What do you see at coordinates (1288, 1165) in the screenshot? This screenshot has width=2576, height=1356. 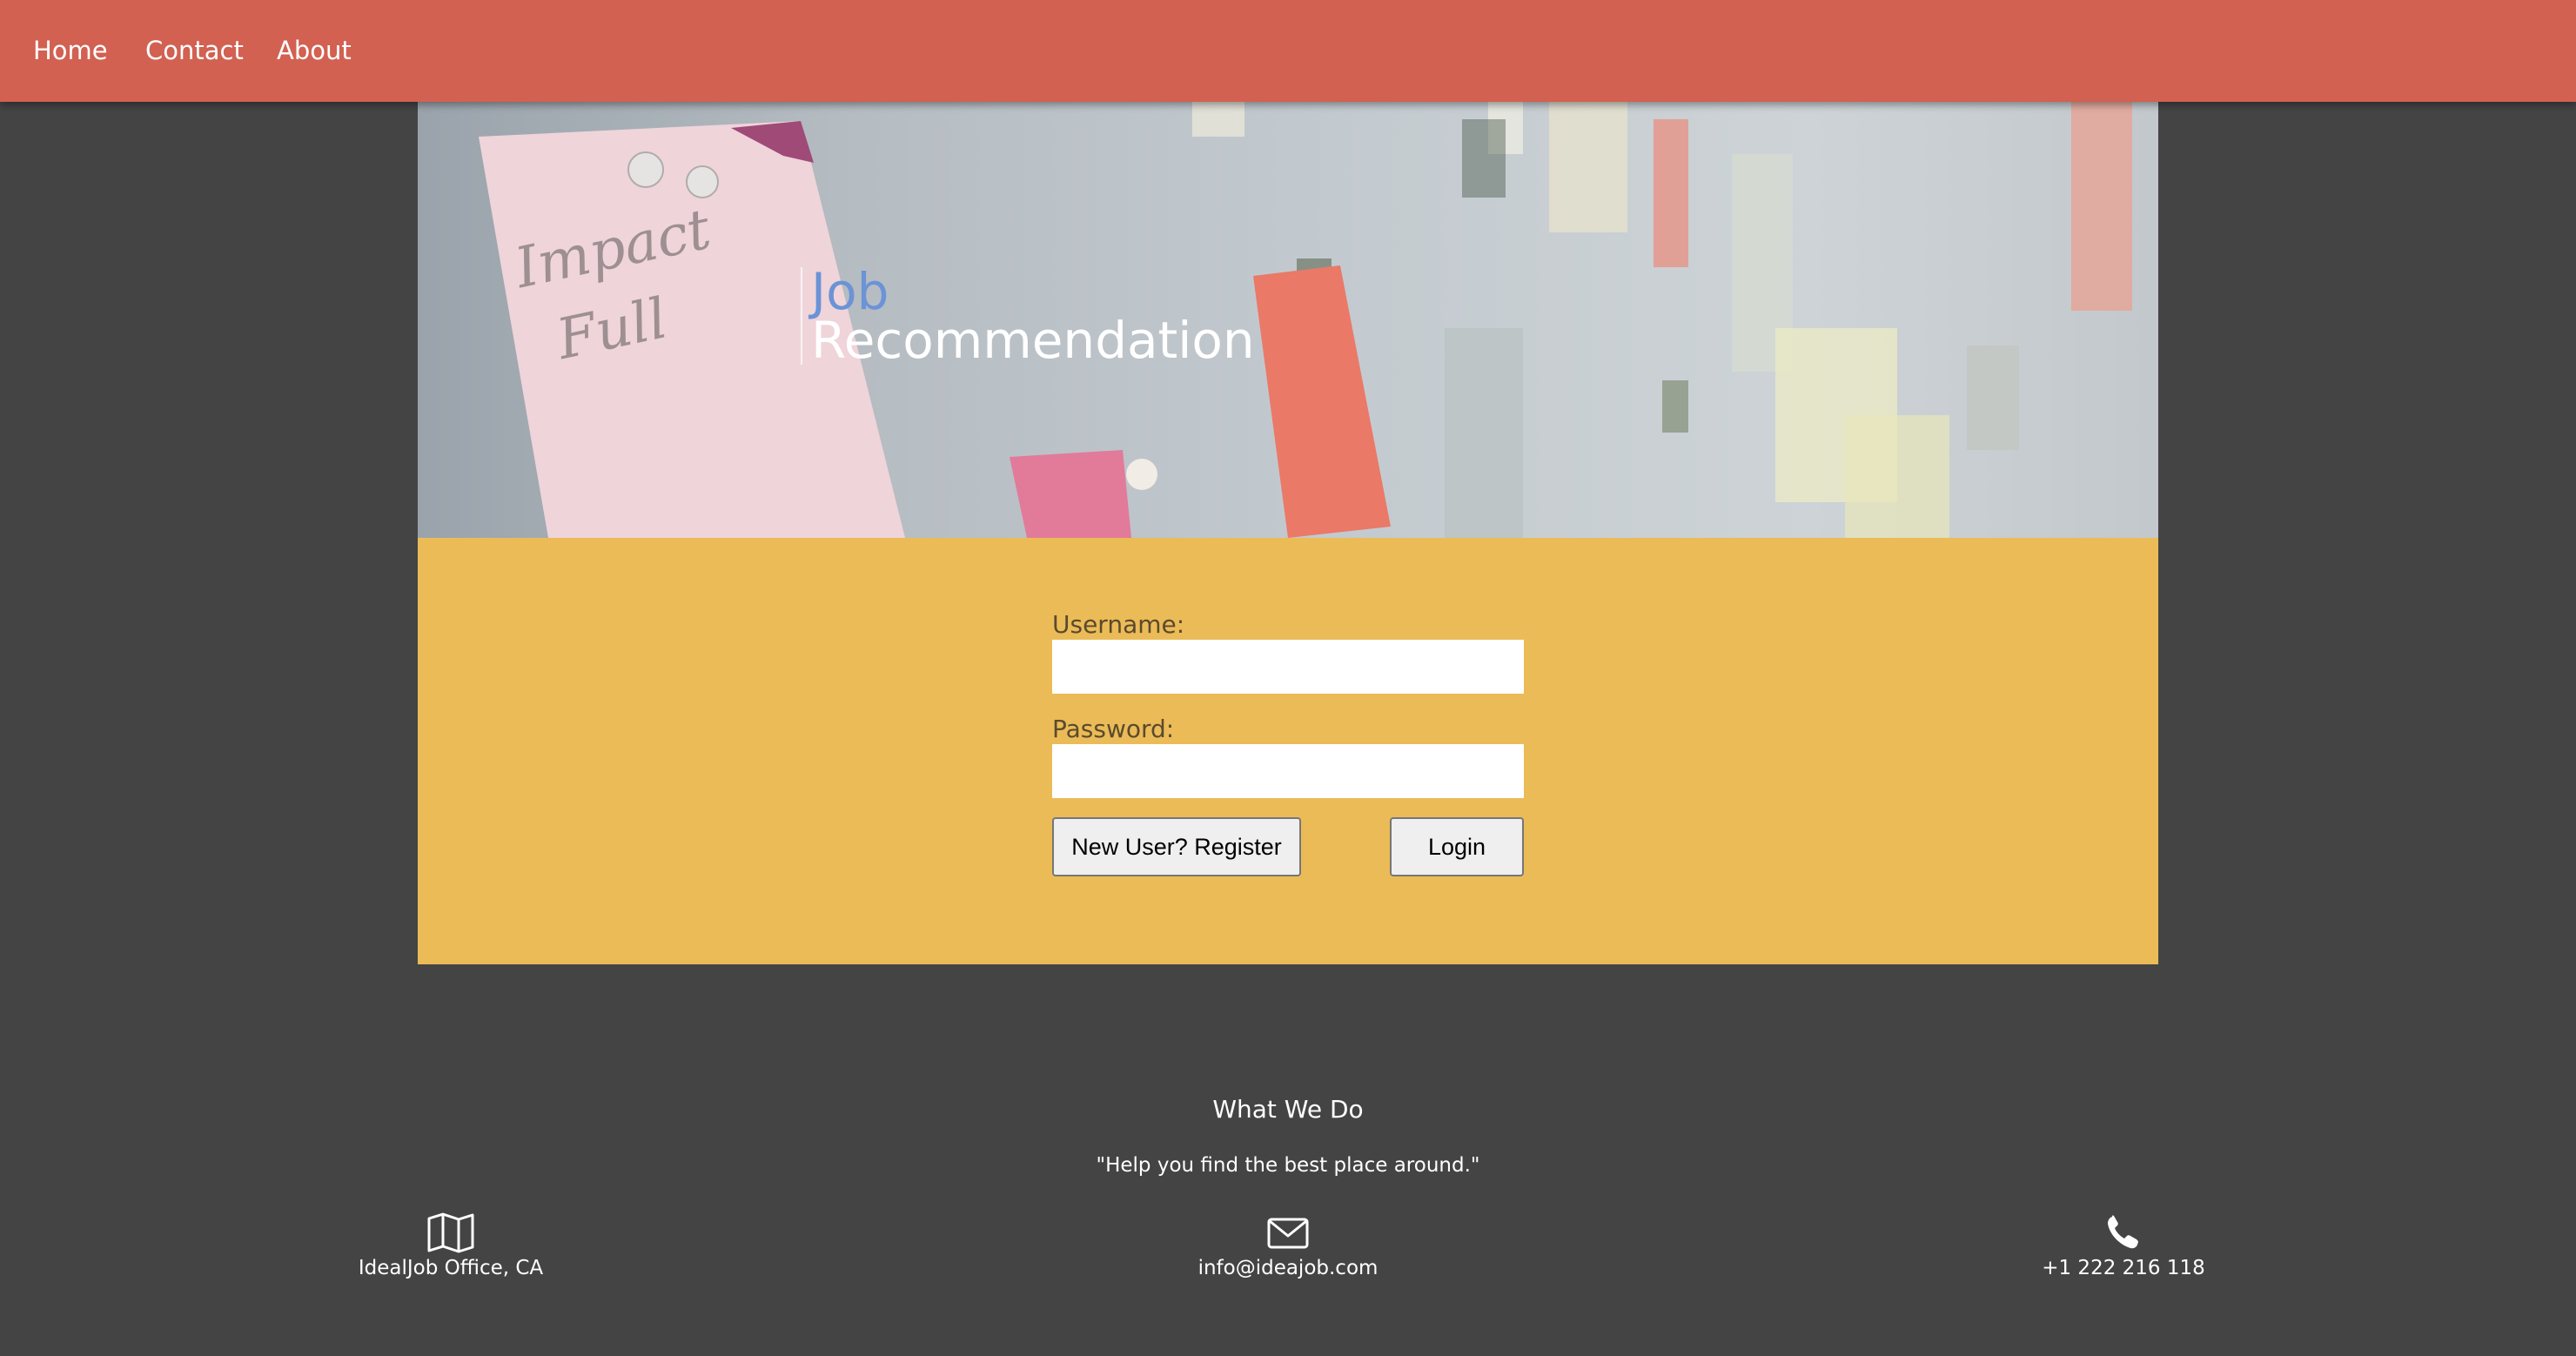 I see `footer-tagline: "Help you find the best place around."` at bounding box center [1288, 1165].